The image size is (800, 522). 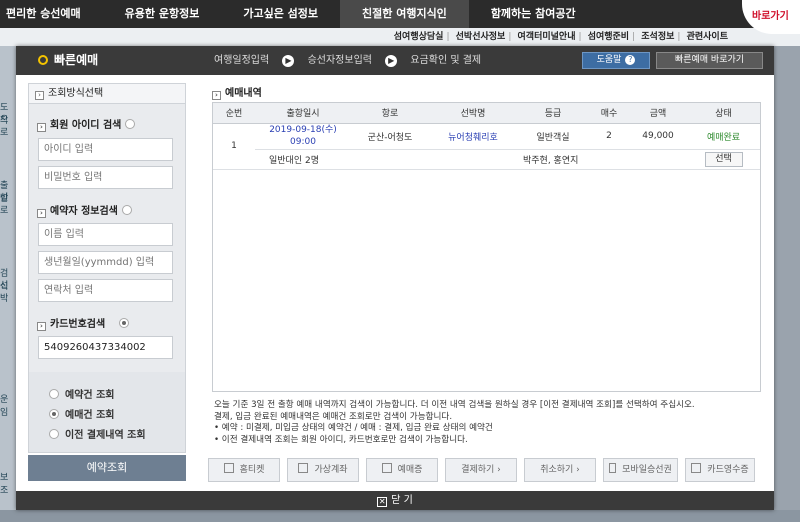 What do you see at coordinates (303, 142) in the screenshot?
I see `departure-time: 09:00` at bounding box center [303, 142].